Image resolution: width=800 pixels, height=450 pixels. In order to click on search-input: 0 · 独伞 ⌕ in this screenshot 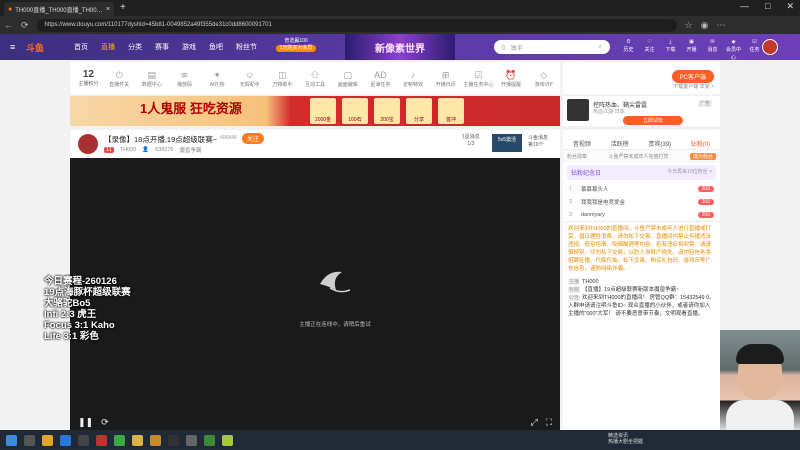, I will do `click(552, 47)`.